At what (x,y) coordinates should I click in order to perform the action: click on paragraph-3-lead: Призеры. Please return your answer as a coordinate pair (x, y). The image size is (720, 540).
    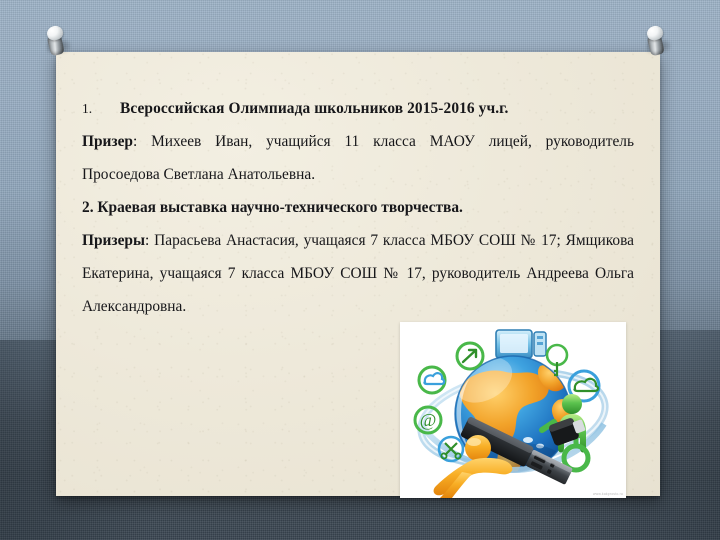
    Looking at the image, I should click on (113, 240).